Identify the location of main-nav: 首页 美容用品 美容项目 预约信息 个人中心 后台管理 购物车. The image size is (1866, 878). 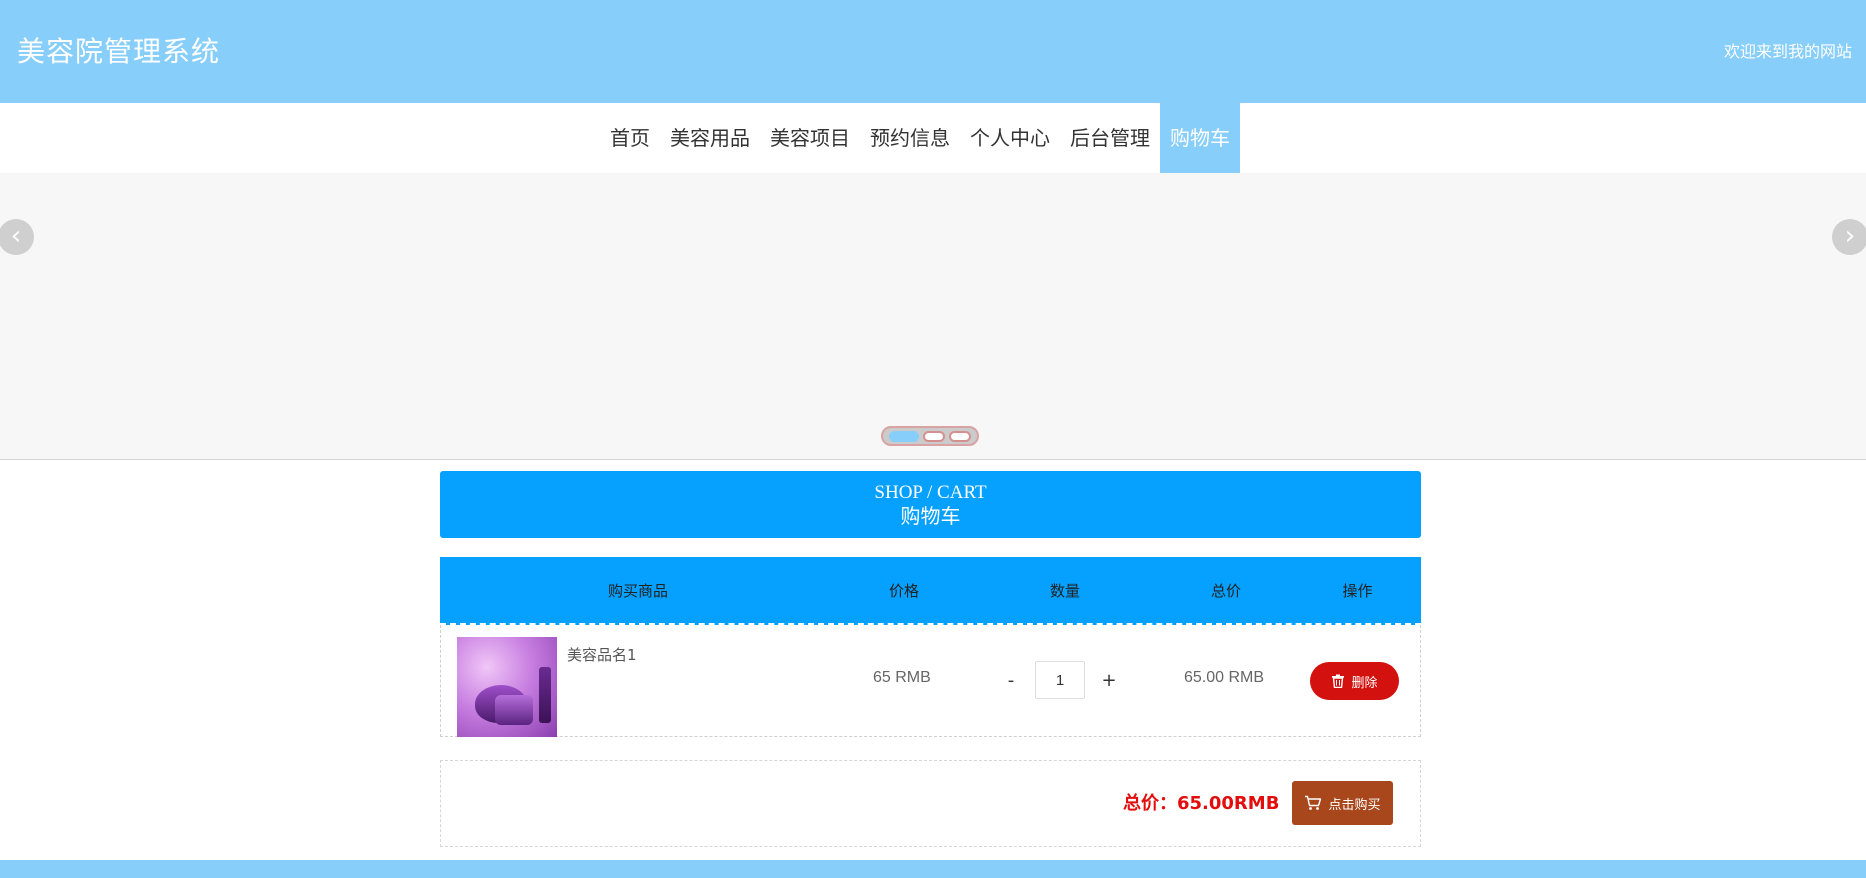
(933, 138).